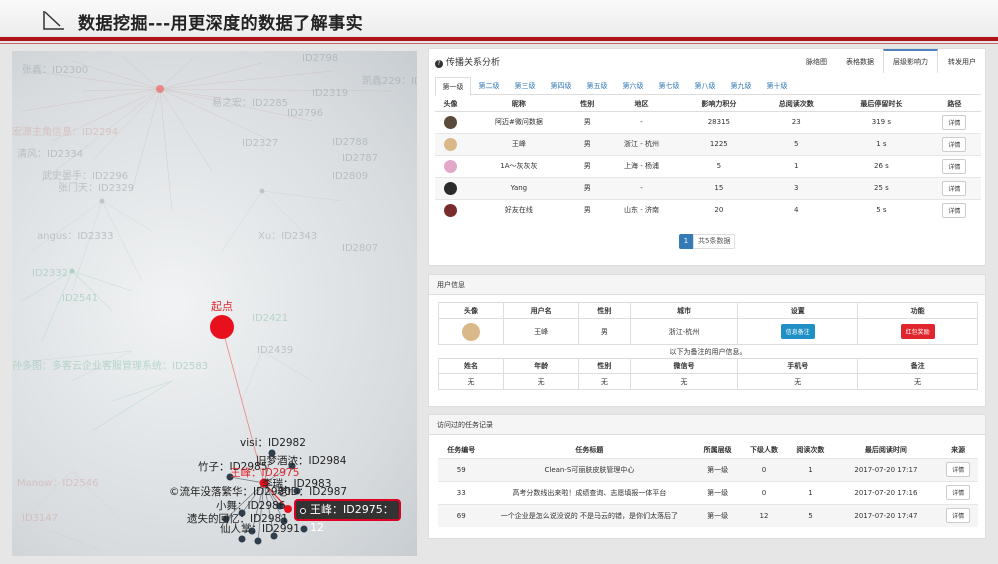 The width and height of the screenshot is (998, 564). Describe the element at coordinates (350, 176) in the screenshot. I see `bg-label: ID2809` at that location.